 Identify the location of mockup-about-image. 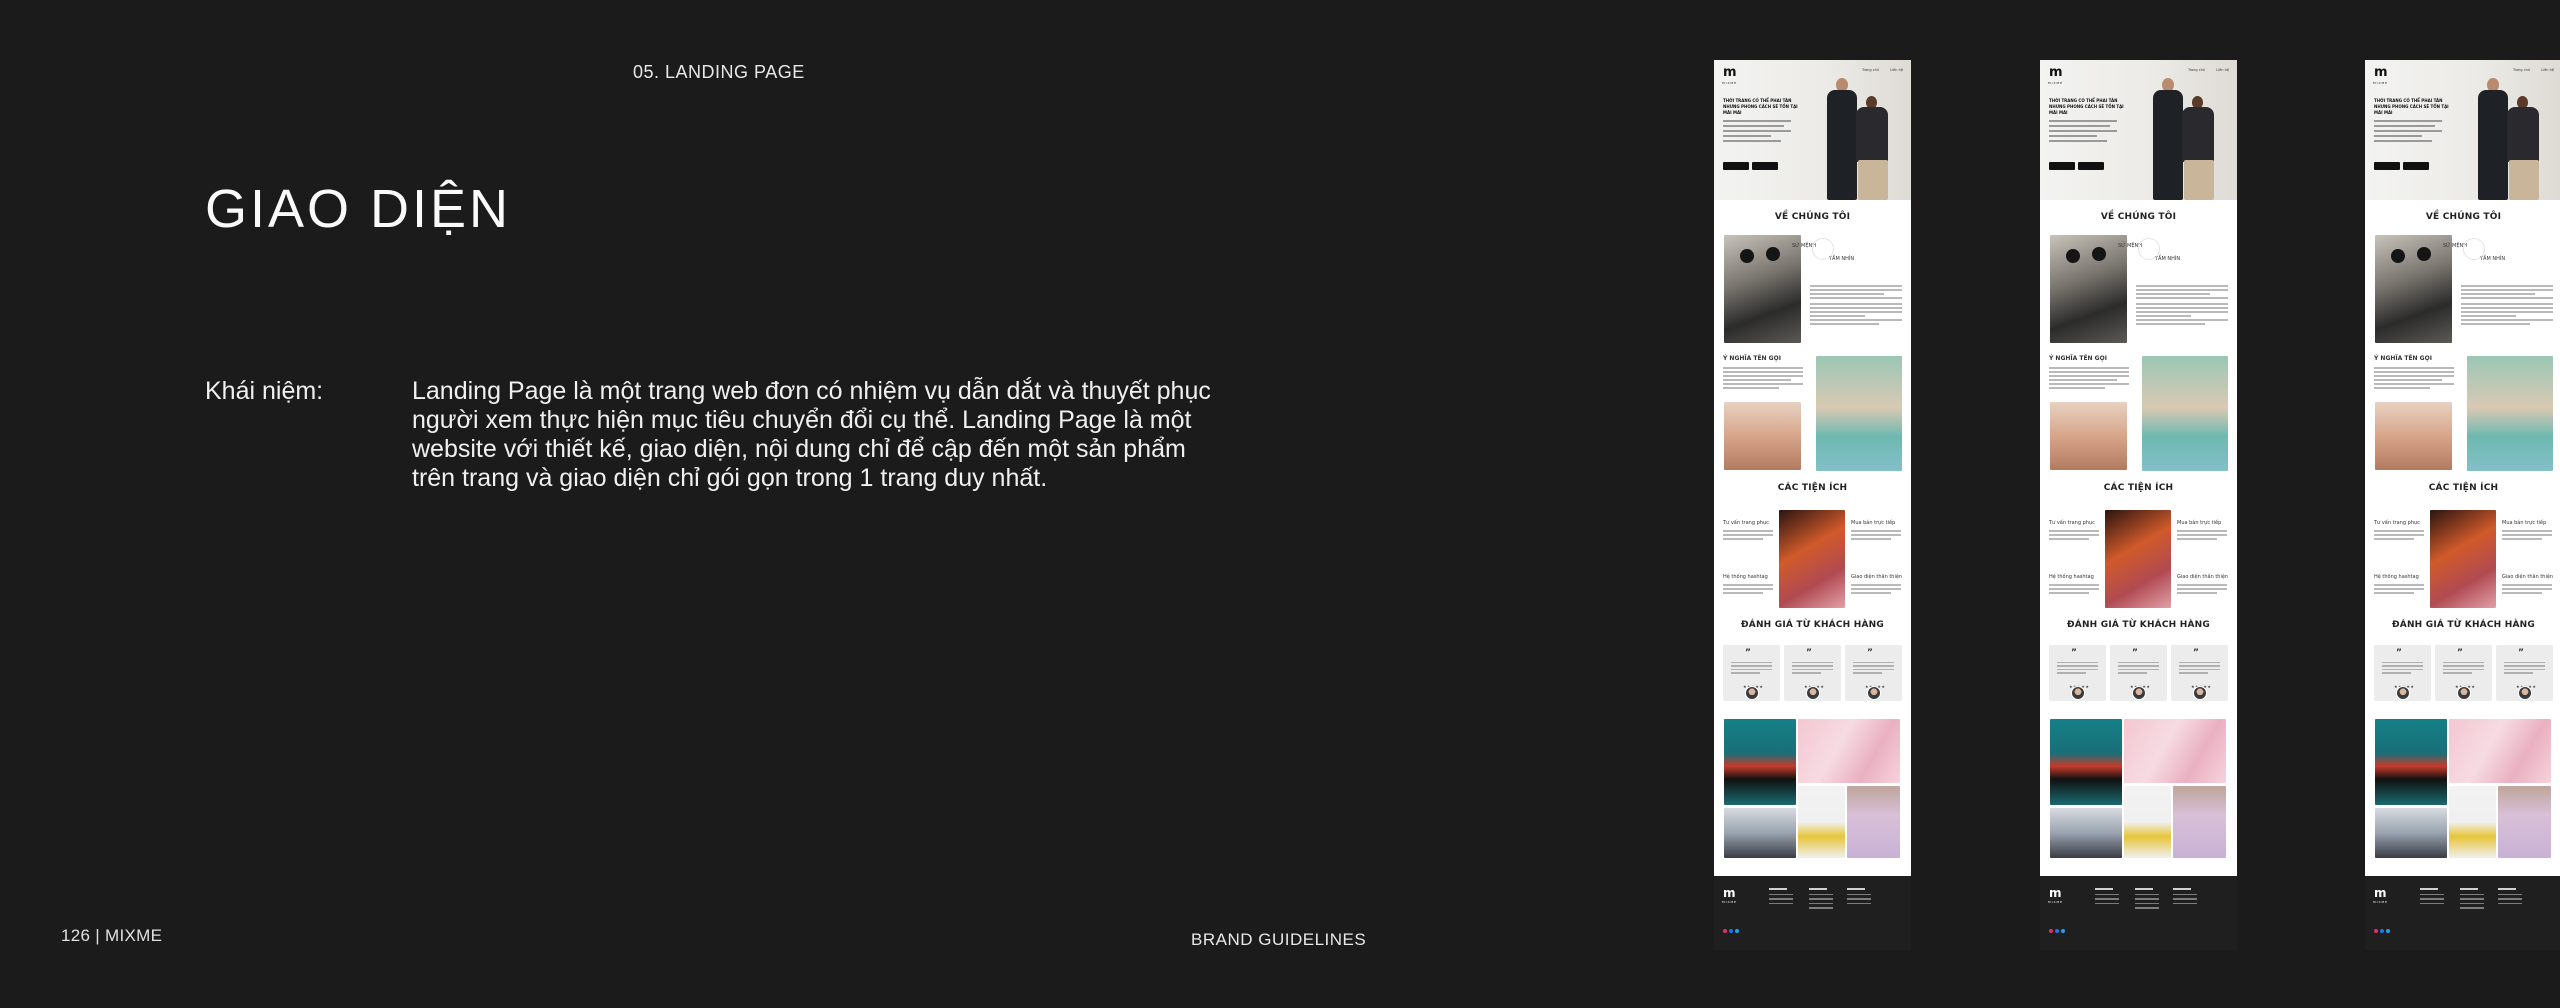
(1762, 289).